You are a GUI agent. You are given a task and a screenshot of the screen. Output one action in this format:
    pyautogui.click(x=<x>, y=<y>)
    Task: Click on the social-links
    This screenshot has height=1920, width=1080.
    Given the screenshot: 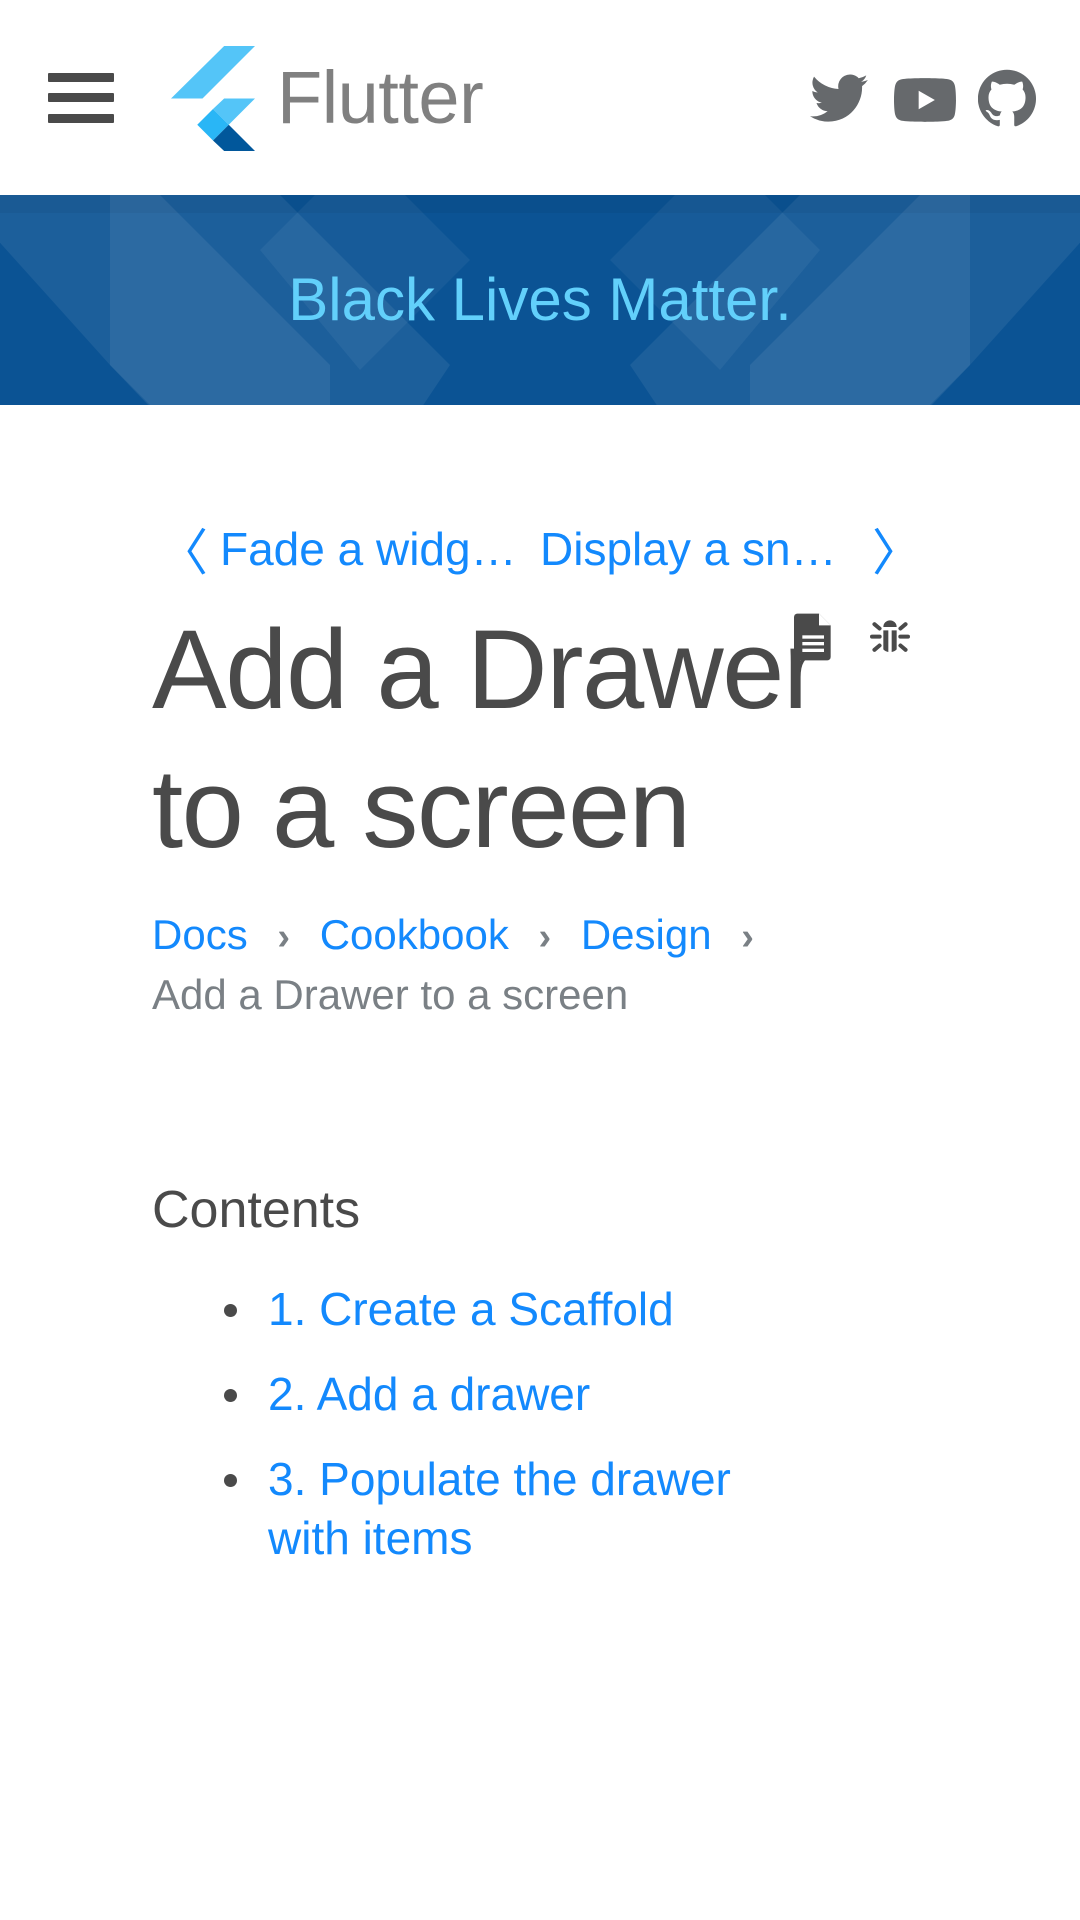 What is the action you would take?
    pyautogui.click(x=923, y=98)
    